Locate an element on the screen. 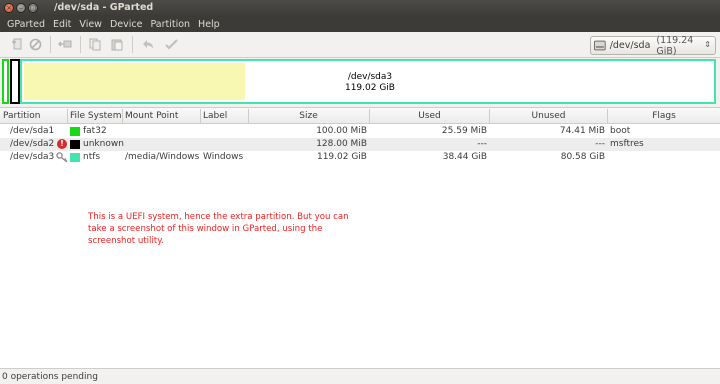  segment-label: /dev/sda3 is located at coordinates (370, 77).